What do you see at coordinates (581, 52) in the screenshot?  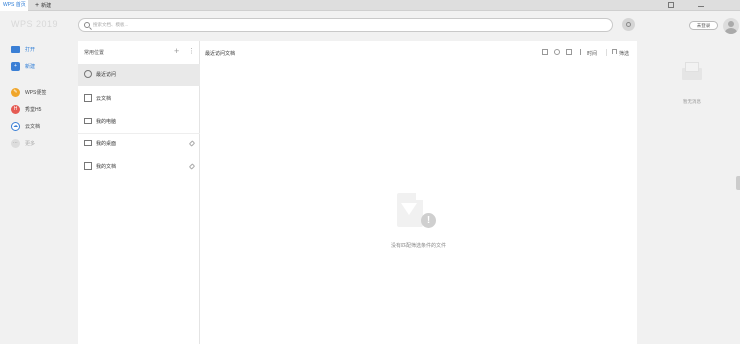 I see `sort-icon` at bounding box center [581, 52].